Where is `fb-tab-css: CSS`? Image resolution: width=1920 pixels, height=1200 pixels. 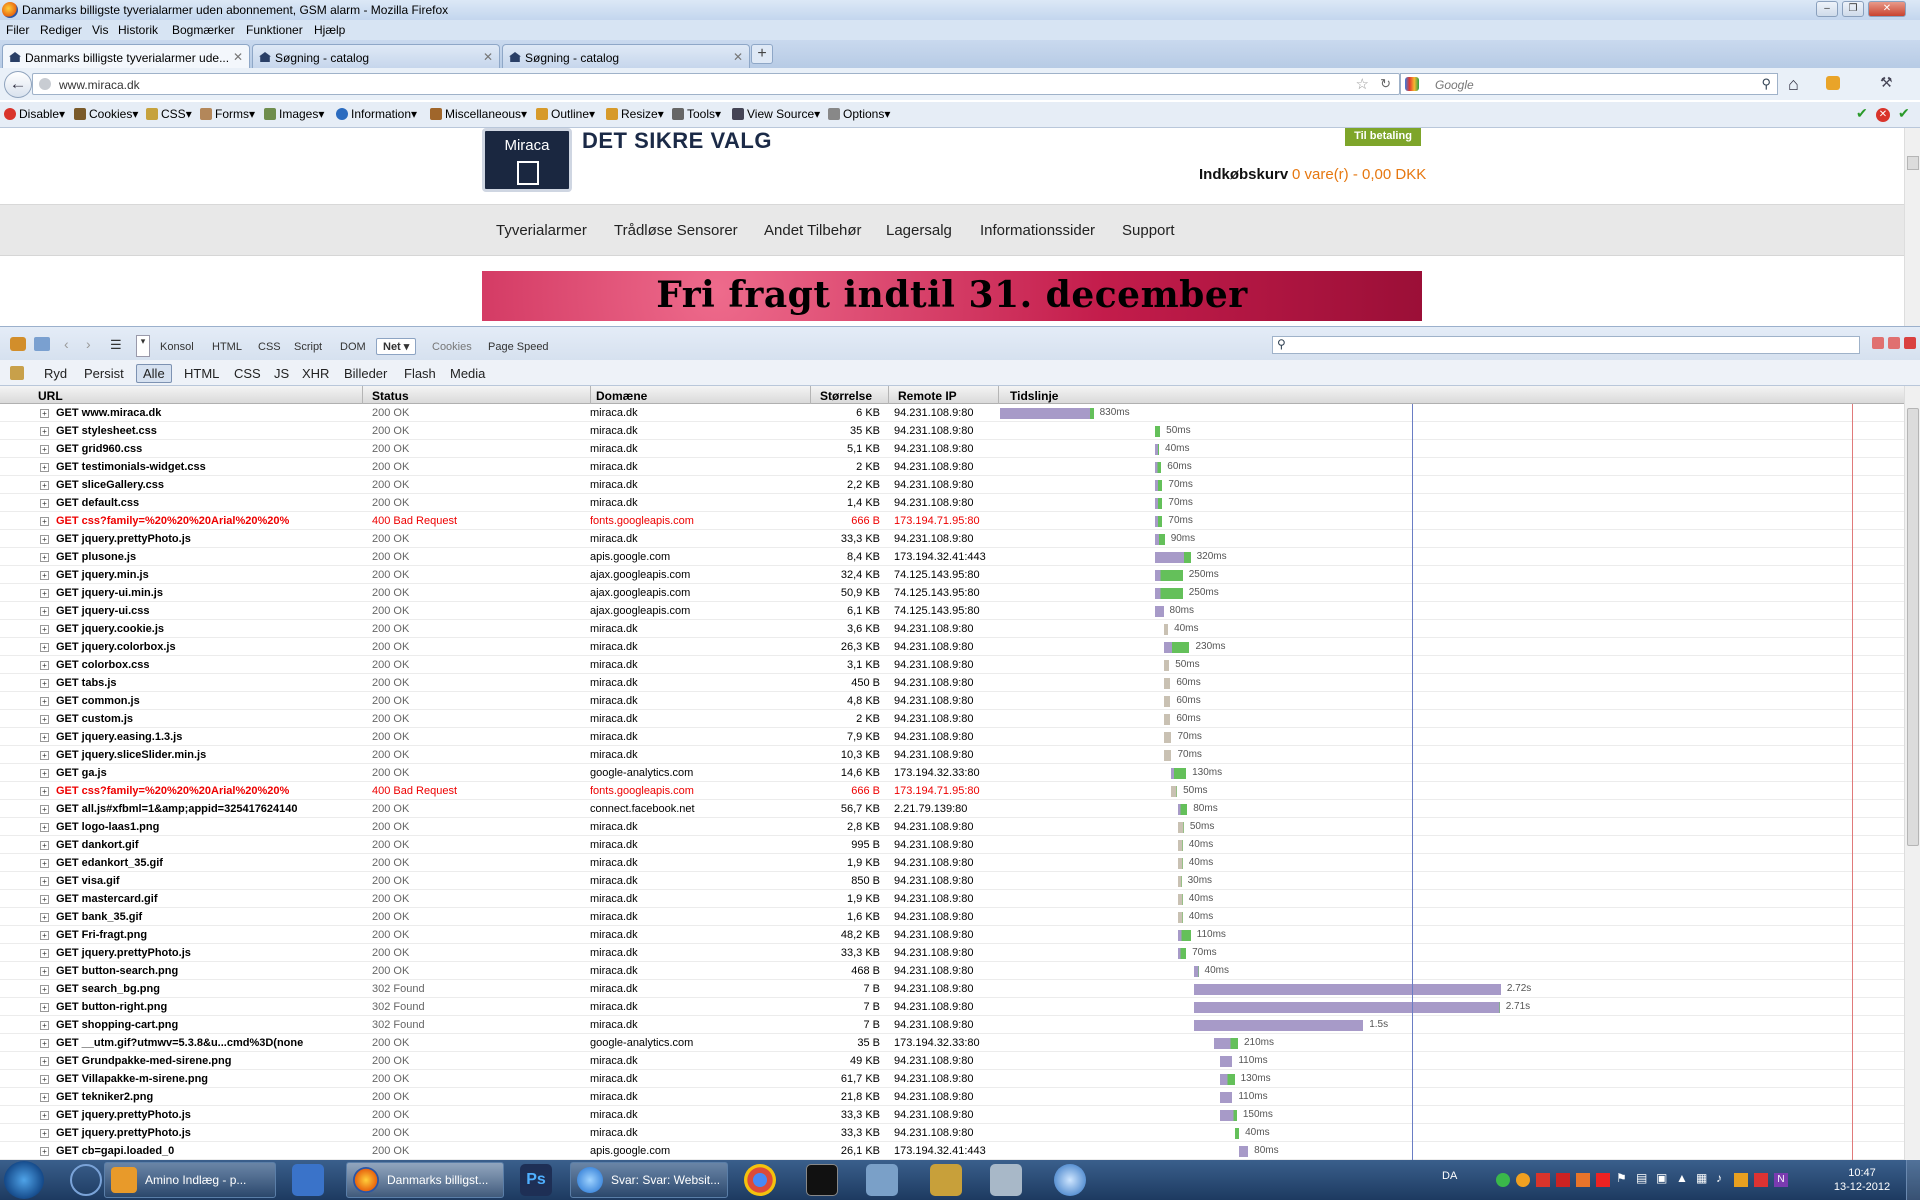 fb-tab-css: CSS is located at coordinates (269, 347).